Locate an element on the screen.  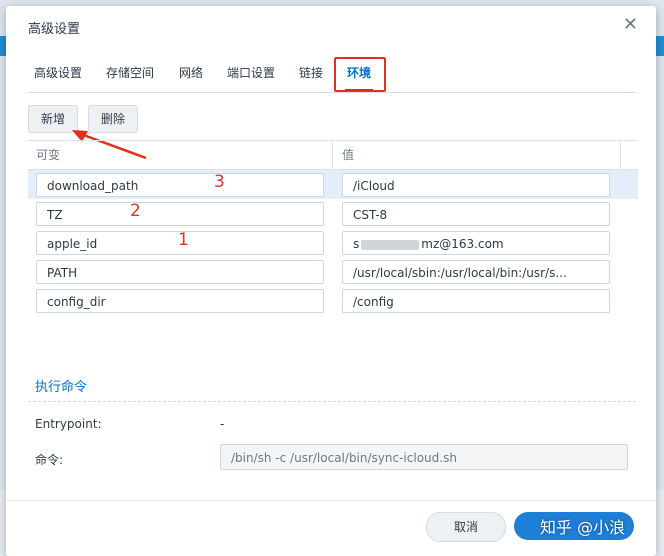
table-header: 可变 值 is located at coordinates (333, 155).